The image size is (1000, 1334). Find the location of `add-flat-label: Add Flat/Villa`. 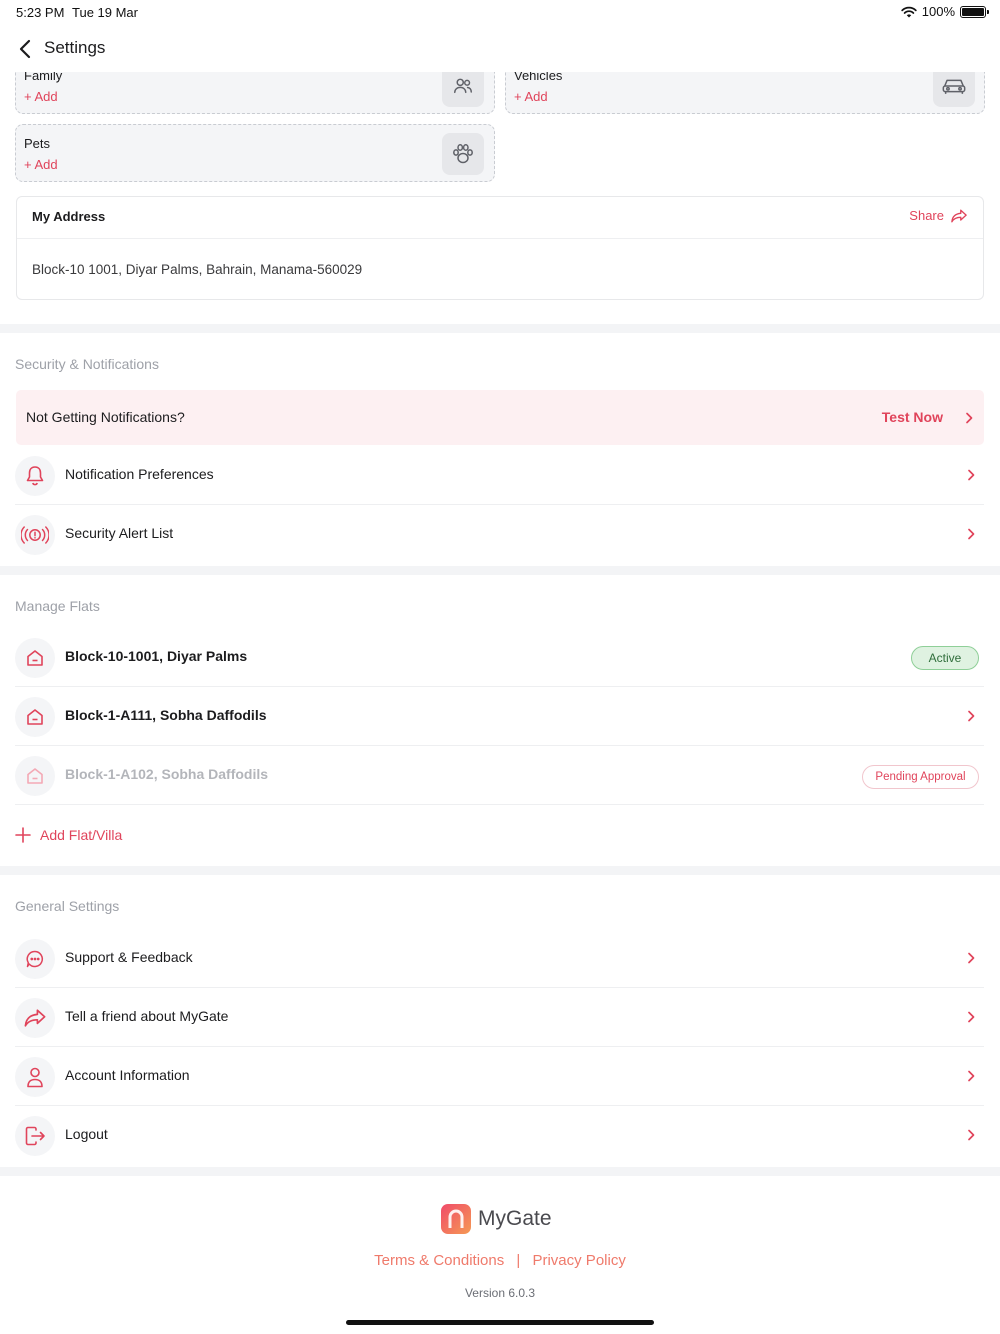

add-flat-label: Add Flat/Villa is located at coordinates (81, 835).